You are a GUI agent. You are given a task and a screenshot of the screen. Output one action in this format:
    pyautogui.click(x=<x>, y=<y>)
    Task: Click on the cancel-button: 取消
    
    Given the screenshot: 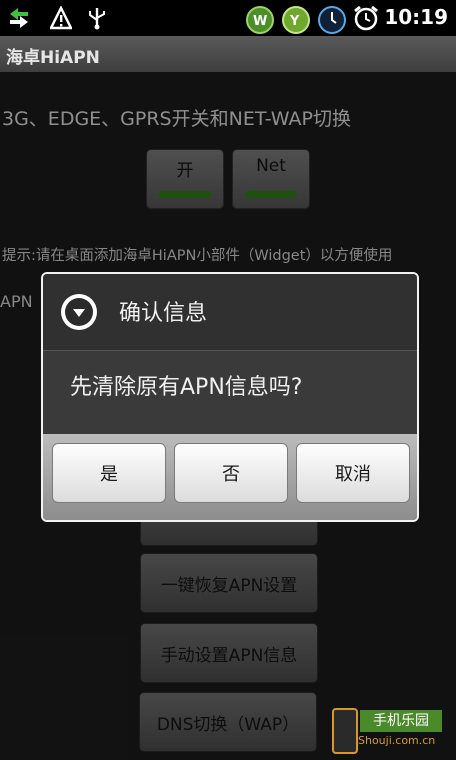 What is the action you would take?
    pyautogui.click(x=353, y=473)
    